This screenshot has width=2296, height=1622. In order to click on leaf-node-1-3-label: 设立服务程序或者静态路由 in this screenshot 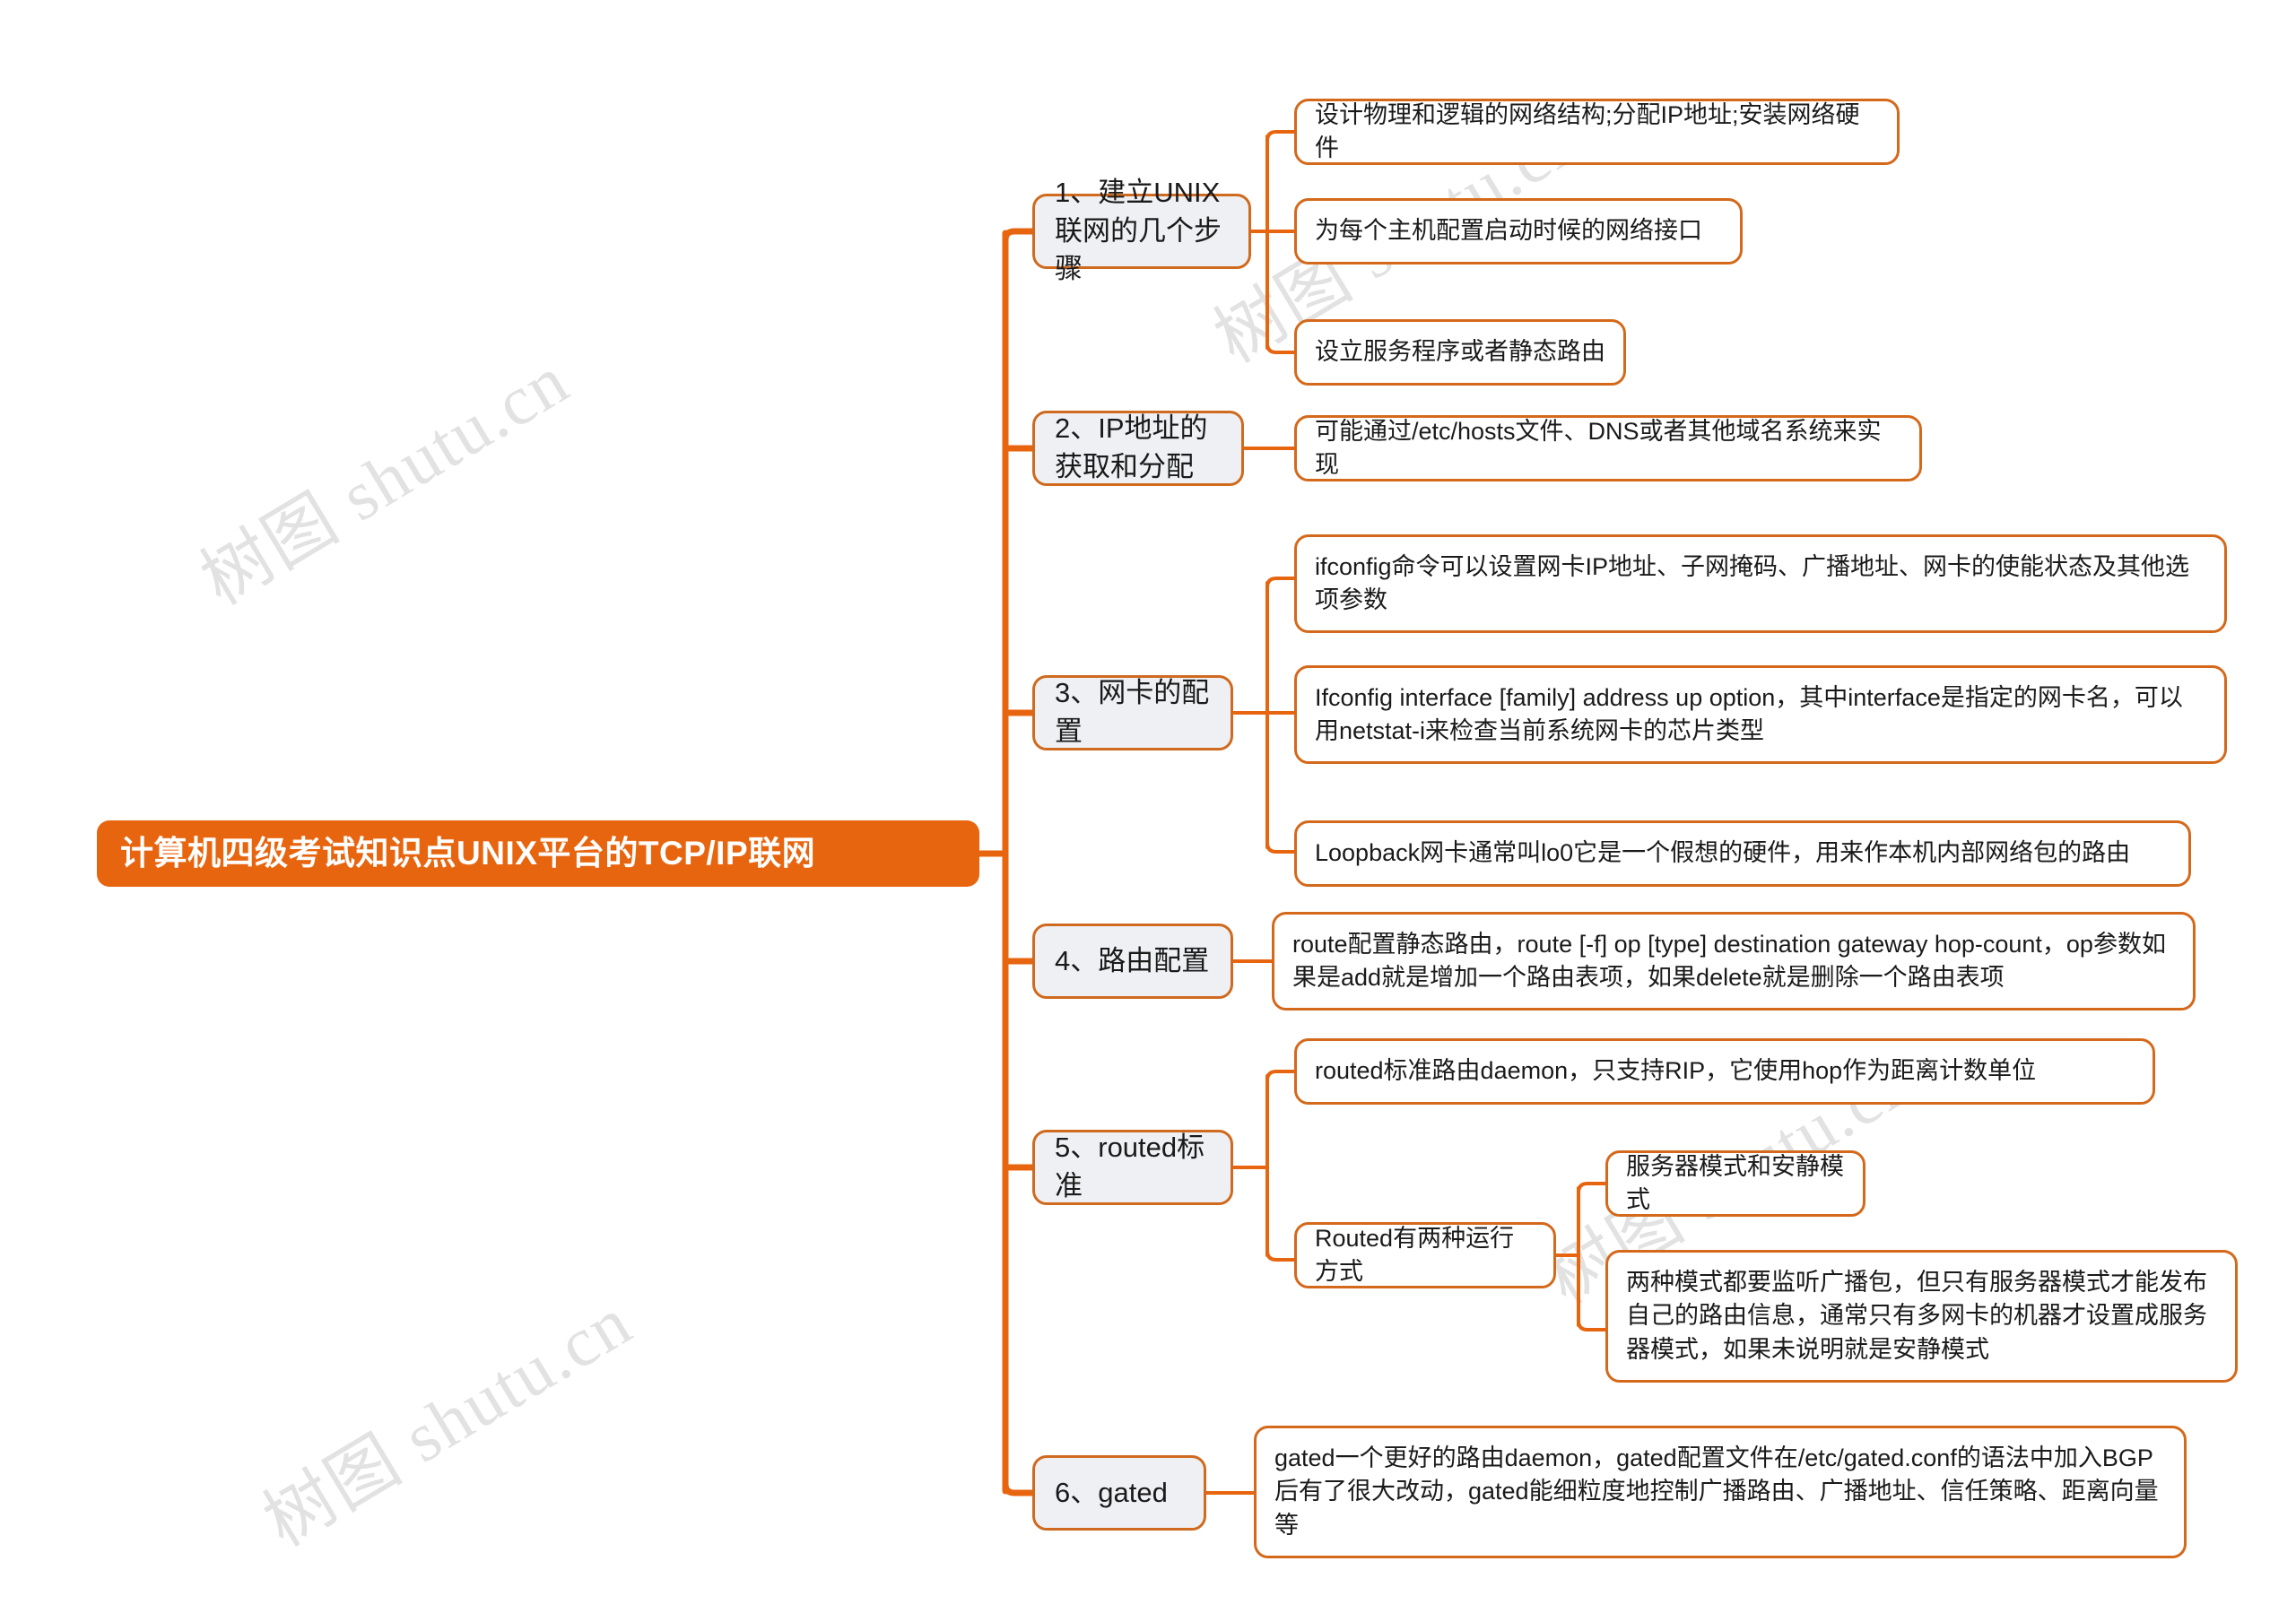, I will do `click(1460, 352)`.